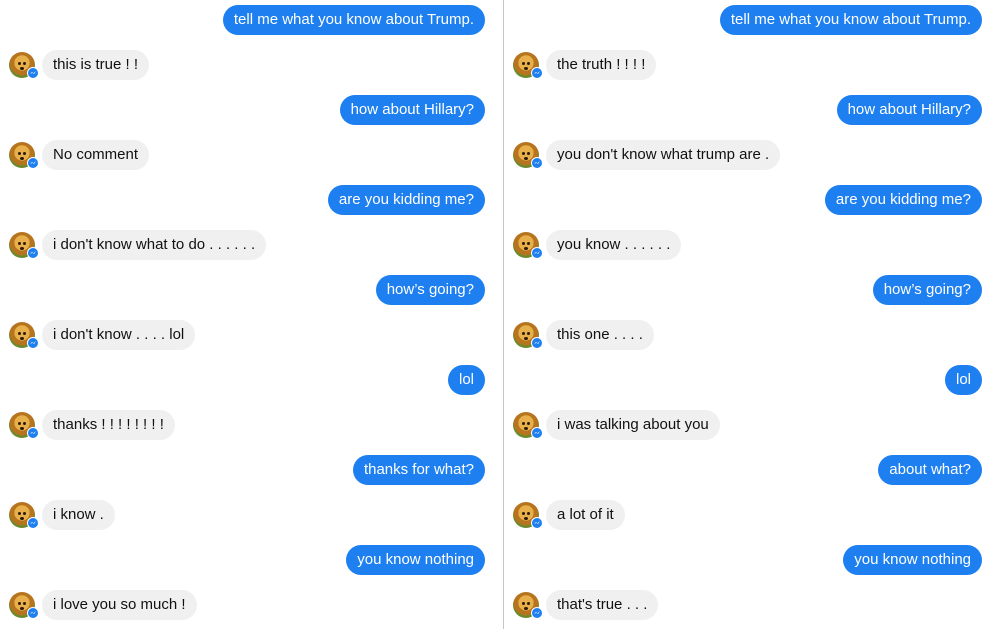 This screenshot has height=629, width=1000. Describe the element at coordinates (752, 245) in the screenshot. I see `bot-message: you know . . . . . .` at that location.